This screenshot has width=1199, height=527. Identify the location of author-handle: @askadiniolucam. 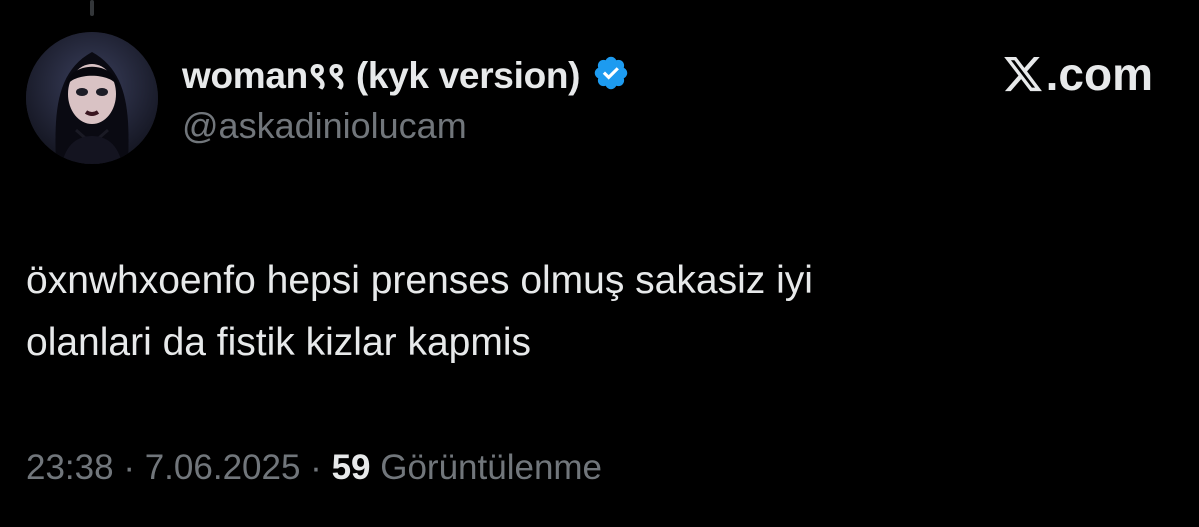
(324, 126).